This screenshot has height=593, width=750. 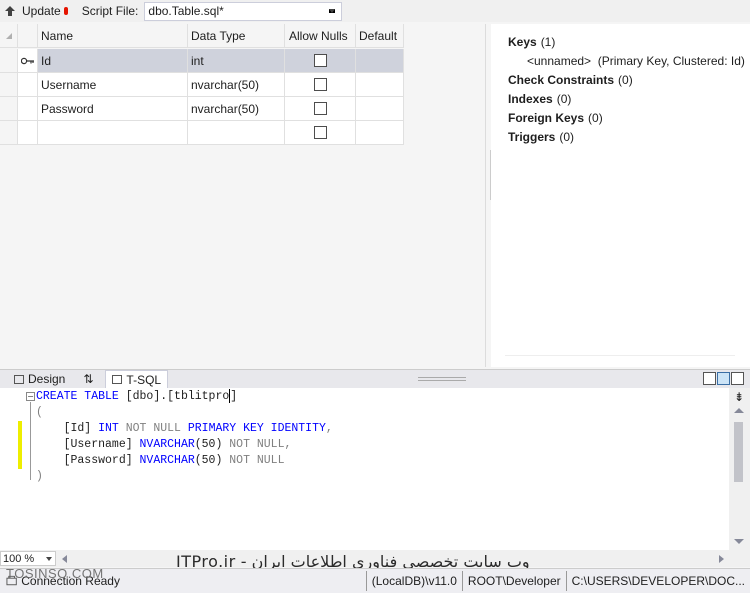 I want to click on split-editor-icon: ⇟, so click(x=739, y=397).